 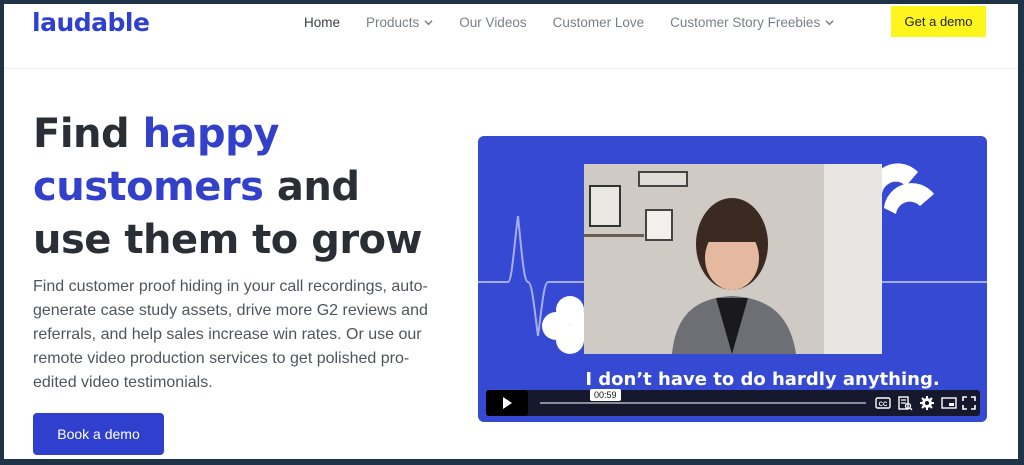 What do you see at coordinates (949, 403) in the screenshot?
I see `picture-in-picture-icon` at bounding box center [949, 403].